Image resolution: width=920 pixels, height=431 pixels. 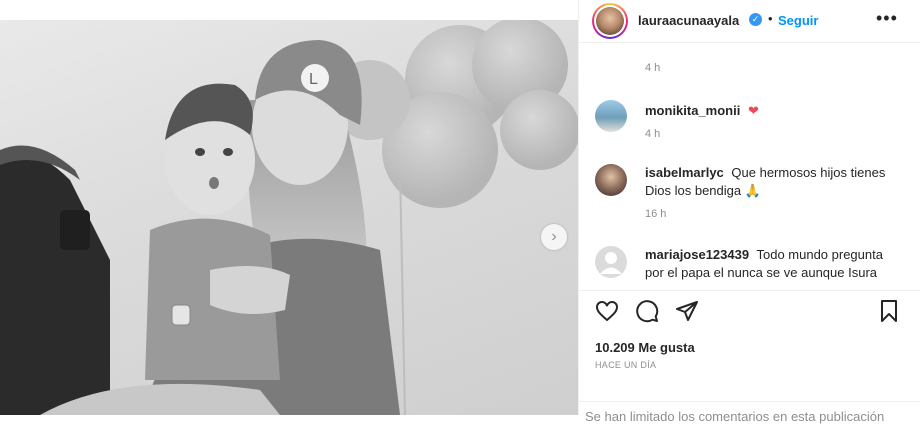 I want to click on chevron-right-icon: ›, so click(x=554, y=236).